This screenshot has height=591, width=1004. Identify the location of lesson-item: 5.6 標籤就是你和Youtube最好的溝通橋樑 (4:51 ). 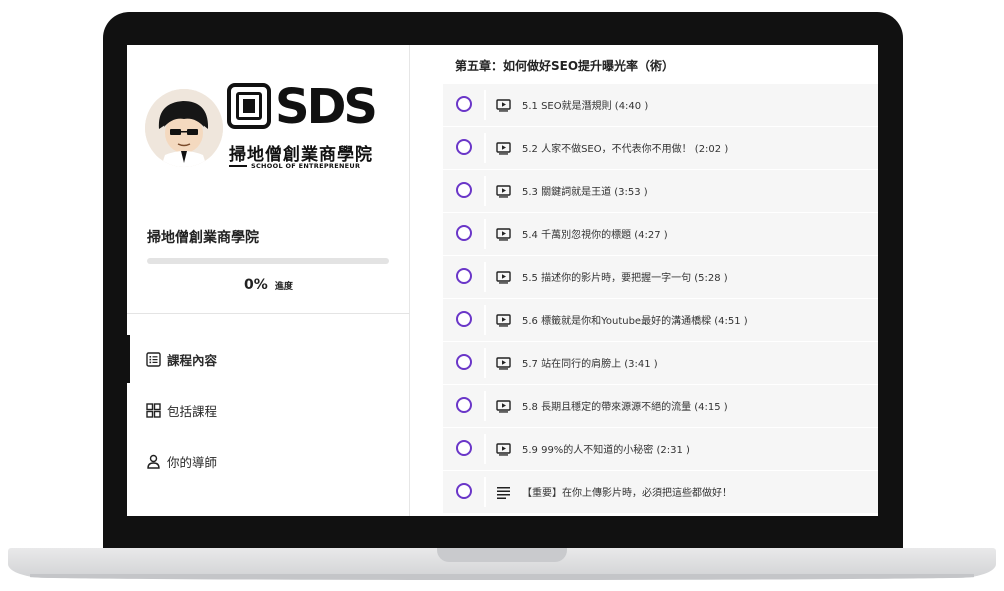
(660, 320).